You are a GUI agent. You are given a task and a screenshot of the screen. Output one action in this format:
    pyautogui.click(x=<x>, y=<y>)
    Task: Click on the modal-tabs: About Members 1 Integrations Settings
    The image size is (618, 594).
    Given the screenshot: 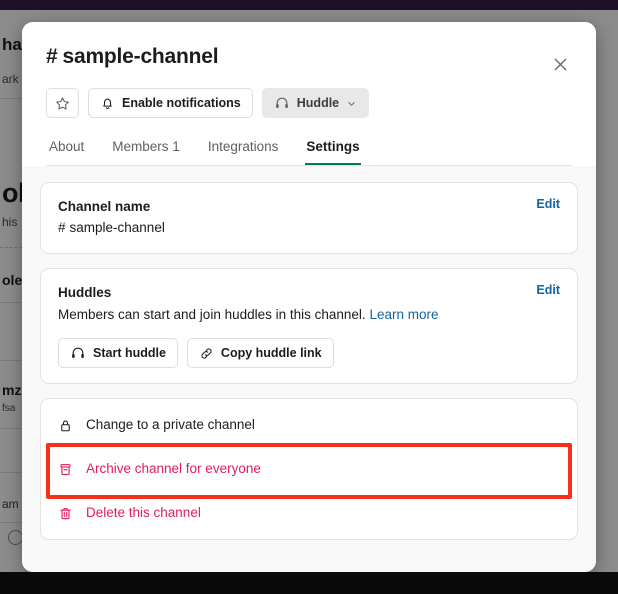 What is the action you would take?
    pyautogui.click(x=309, y=150)
    